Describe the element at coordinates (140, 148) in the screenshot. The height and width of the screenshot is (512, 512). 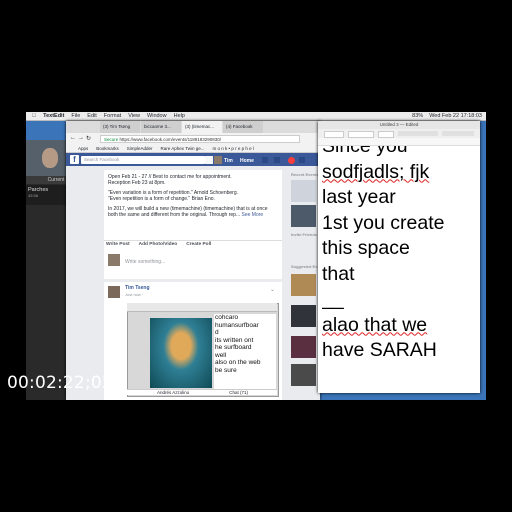
I see `bookmark-simpleadder: SimpleAdder` at that location.